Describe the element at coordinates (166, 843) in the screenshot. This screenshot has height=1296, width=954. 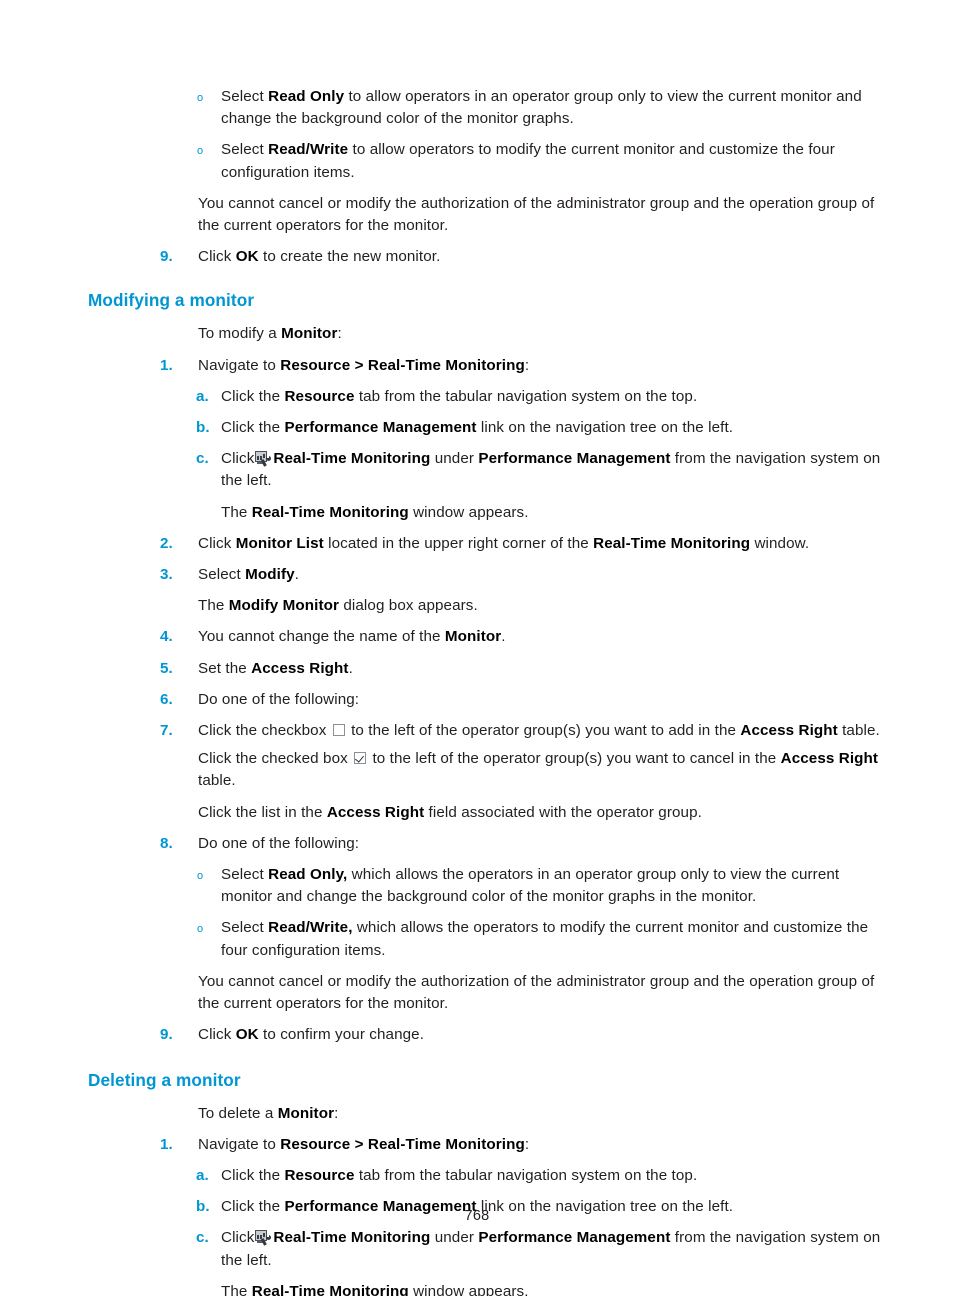
I see `step-marker: 8.` at that location.